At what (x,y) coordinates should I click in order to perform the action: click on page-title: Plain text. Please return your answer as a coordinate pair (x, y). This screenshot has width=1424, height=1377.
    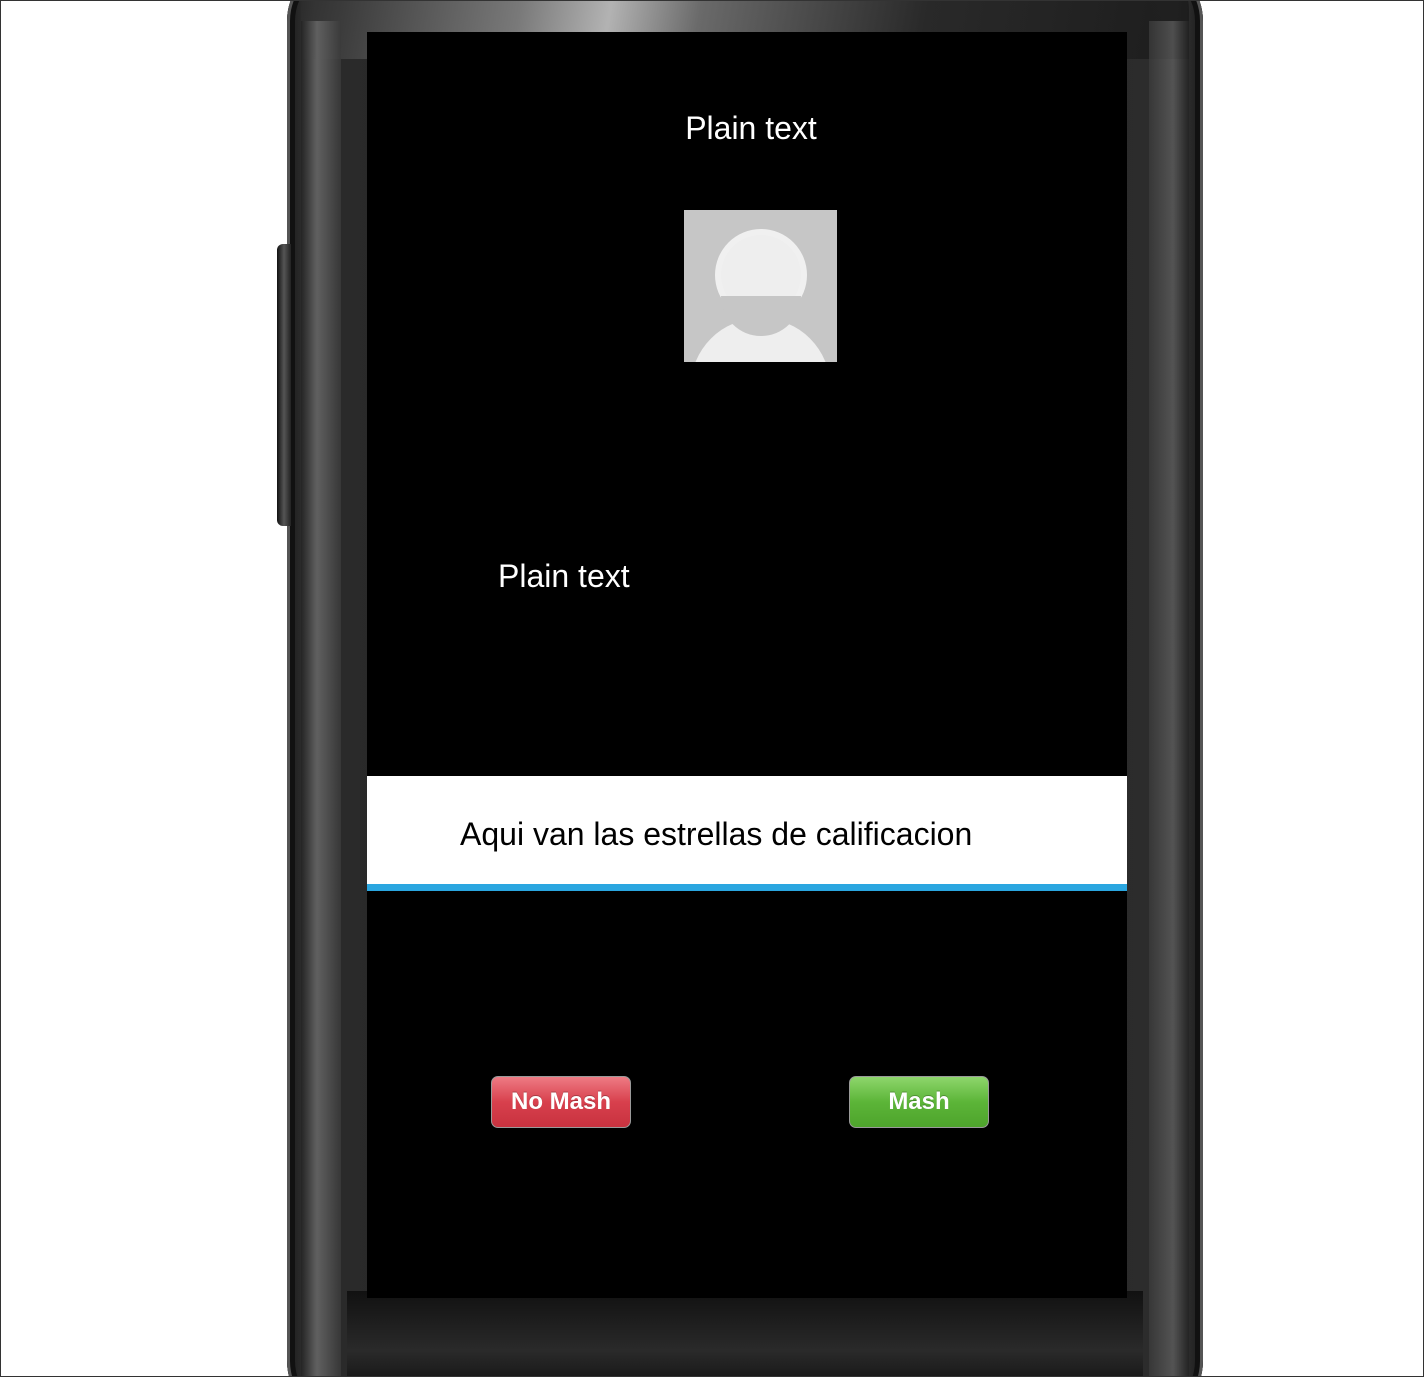
    Looking at the image, I should click on (751, 128).